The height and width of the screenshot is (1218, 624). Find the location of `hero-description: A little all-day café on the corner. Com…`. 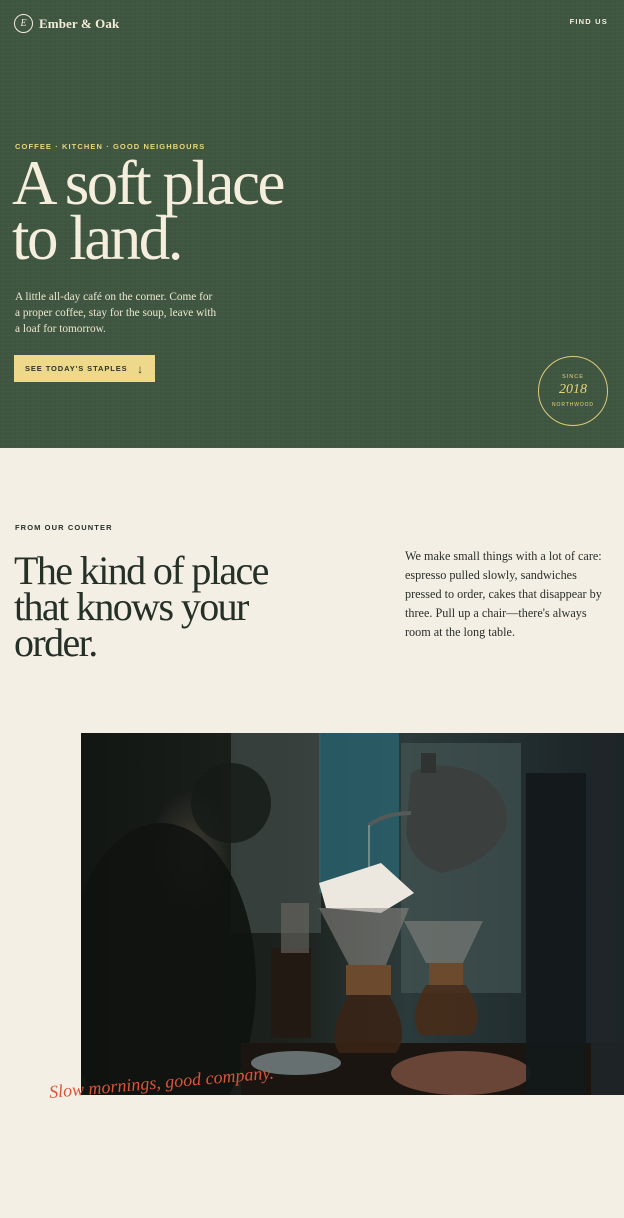

hero-description: A little all-day café on the corner. Com… is located at coordinates (116, 313).